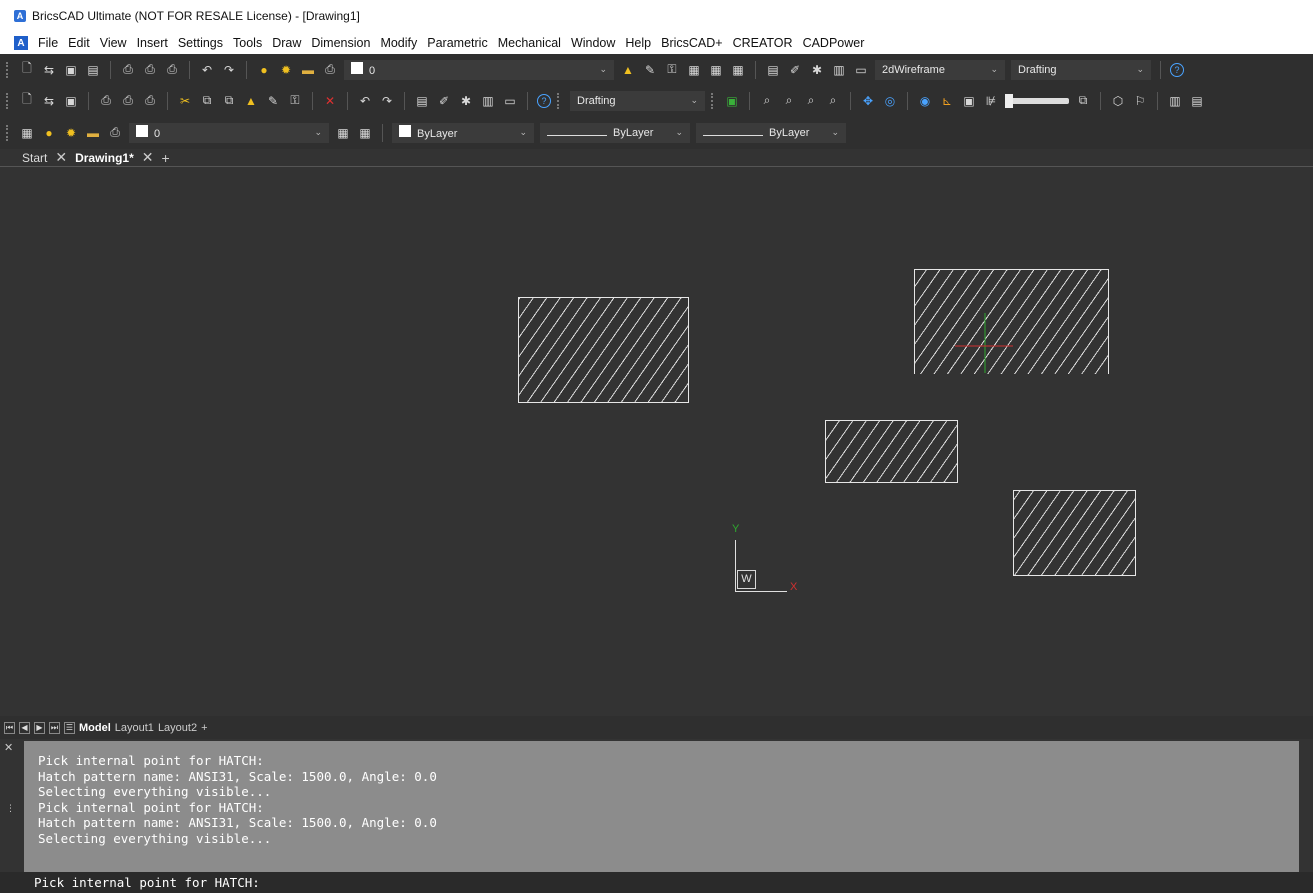  I want to click on menu-draw: Draw, so click(286, 43).